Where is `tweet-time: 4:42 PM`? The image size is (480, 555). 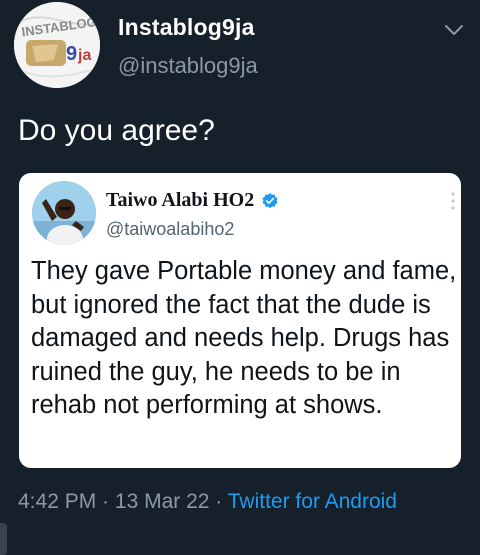 tweet-time: 4:42 PM is located at coordinates (57, 501).